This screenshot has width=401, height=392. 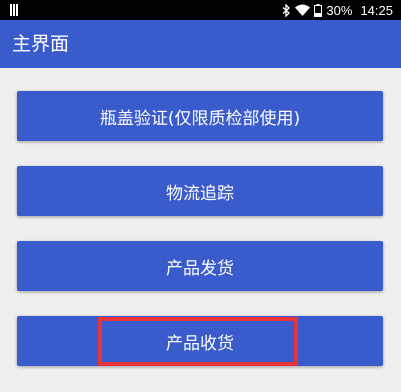 I want to click on logistics-tracking-button: 物流追踪, so click(x=200, y=191).